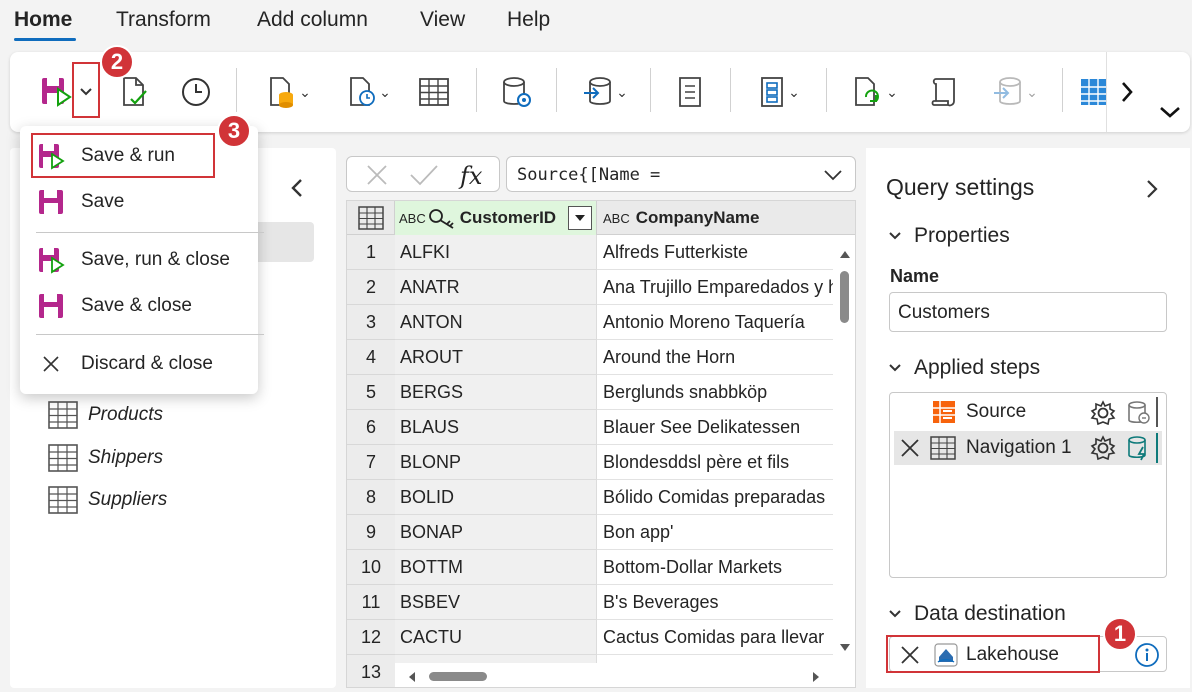 This screenshot has height=692, width=1192. I want to click on row-number: 3, so click(371, 322).